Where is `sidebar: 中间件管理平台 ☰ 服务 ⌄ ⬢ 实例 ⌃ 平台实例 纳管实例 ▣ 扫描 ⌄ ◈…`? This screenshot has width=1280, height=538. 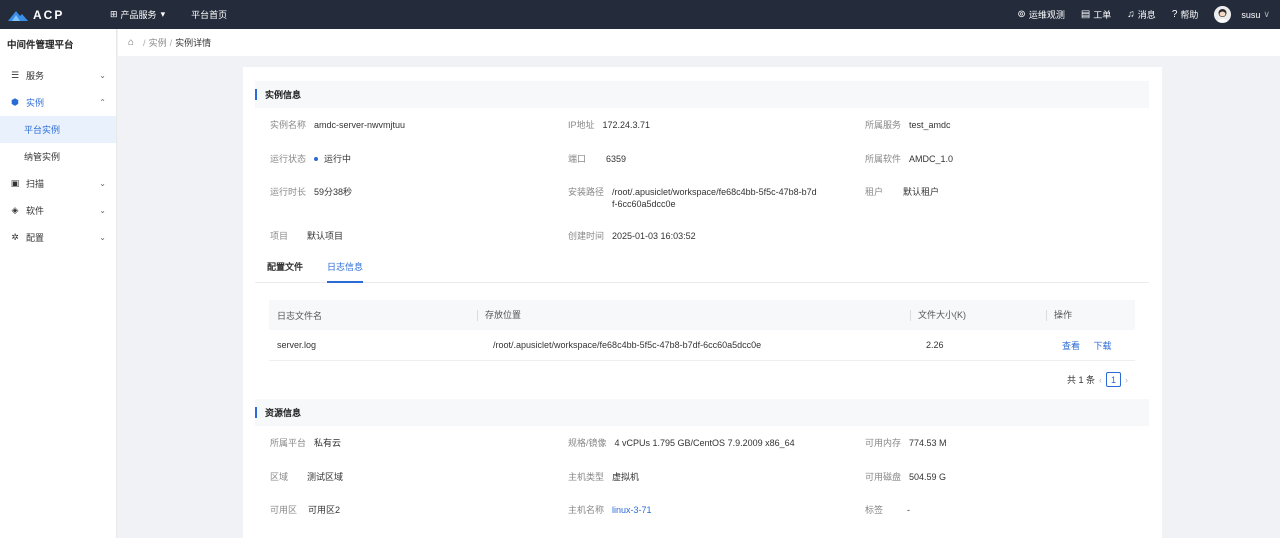 sidebar: 中间件管理平台 ☰ 服务 ⌄ ⬢ 实例 ⌃ 平台实例 纳管实例 ▣ 扫描 ⌄ ◈… is located at coordinates (58, 283).